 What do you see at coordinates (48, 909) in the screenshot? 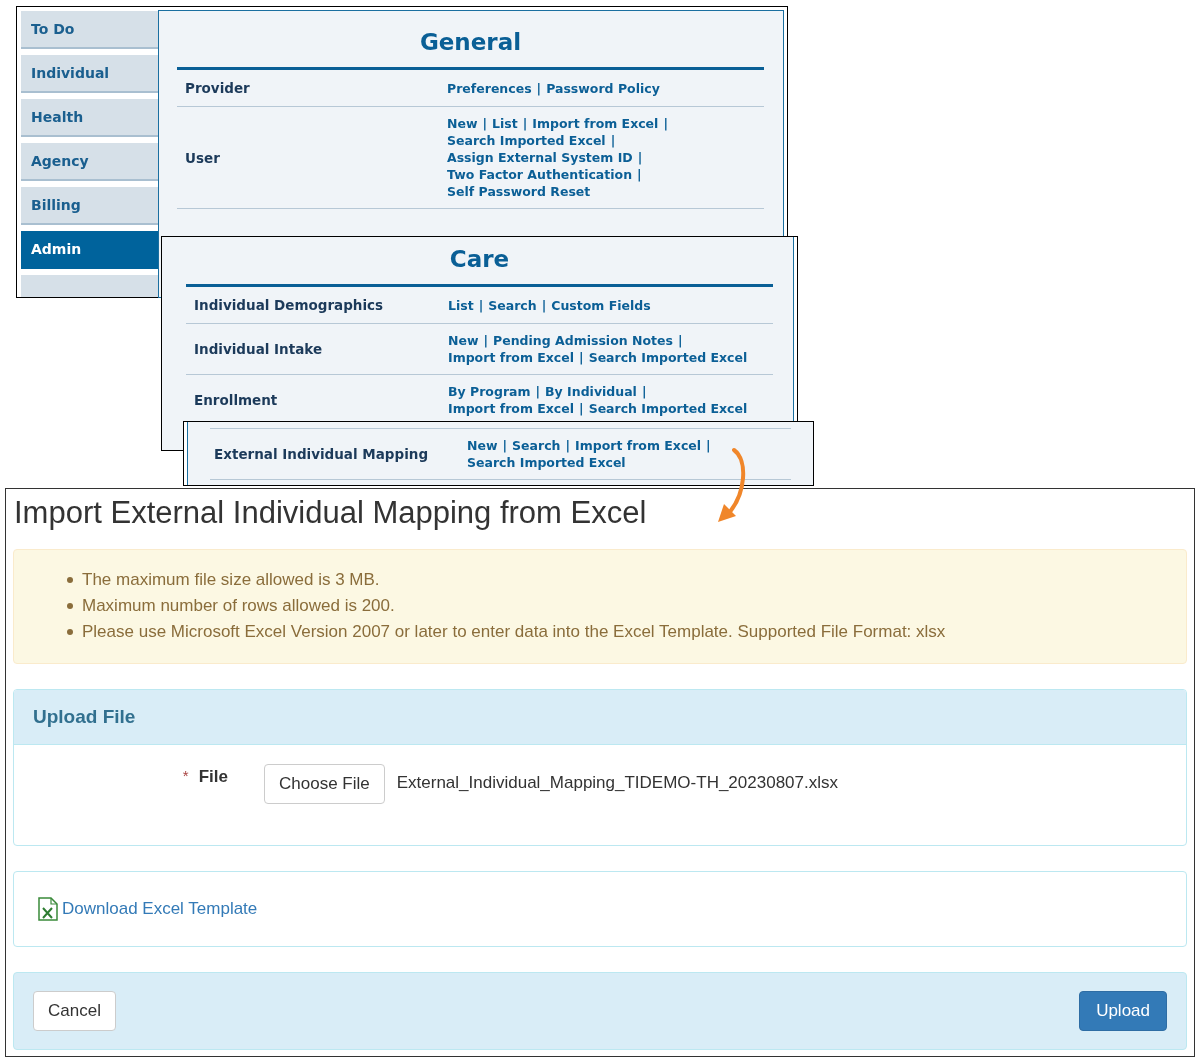
I see `excel-file-icon` at bounding box center [48, 909].